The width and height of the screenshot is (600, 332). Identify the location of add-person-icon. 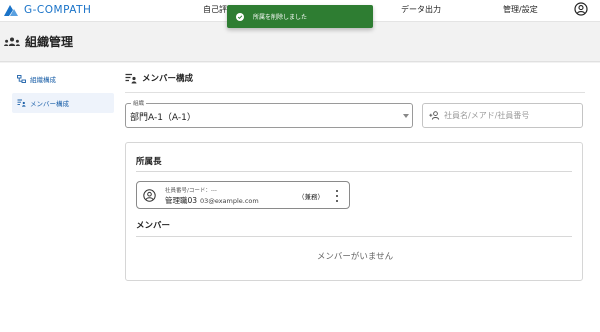
(434, 115).